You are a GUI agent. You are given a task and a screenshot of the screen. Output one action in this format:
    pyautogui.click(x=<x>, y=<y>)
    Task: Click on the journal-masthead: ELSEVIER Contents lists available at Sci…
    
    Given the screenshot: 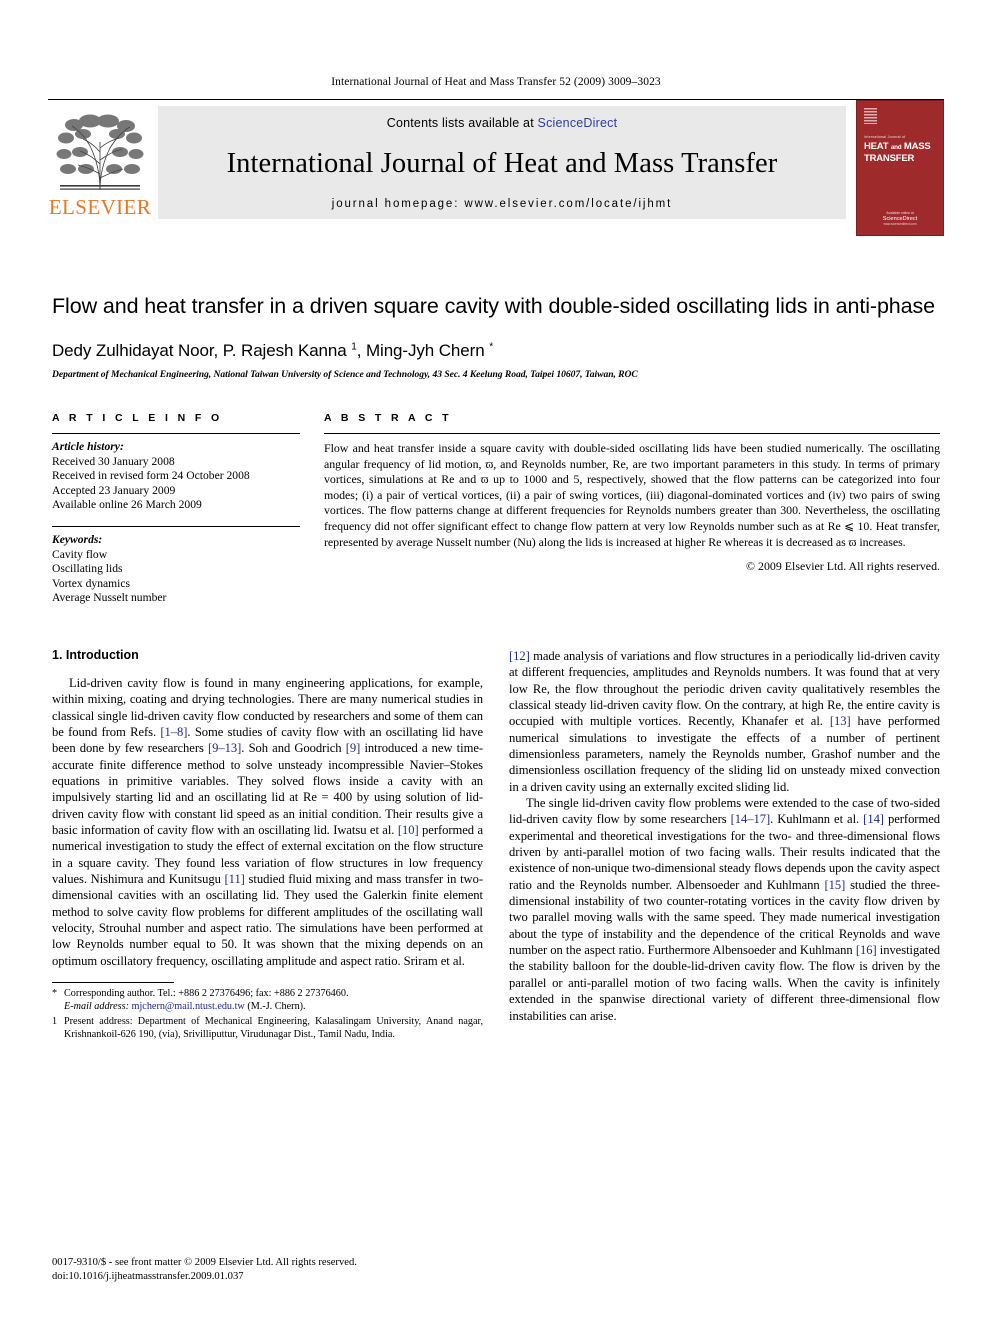 What is the action you would take?
    pyautogui.click(x=496, y=167)
    